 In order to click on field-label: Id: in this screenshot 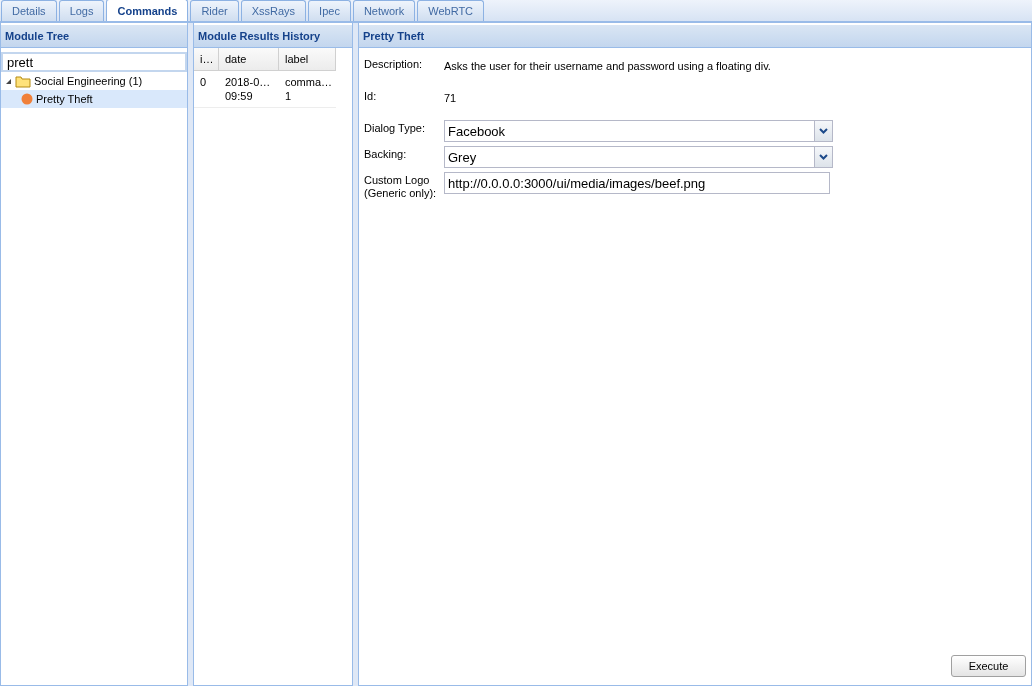, I will do `click(371, 96)`.